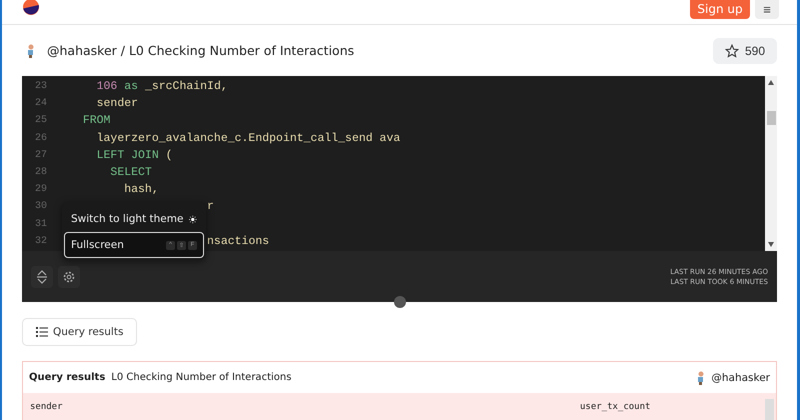  Describe the element at coordinates (771, 244) in the screenshot. I see `scroll-down-icon` at that location.